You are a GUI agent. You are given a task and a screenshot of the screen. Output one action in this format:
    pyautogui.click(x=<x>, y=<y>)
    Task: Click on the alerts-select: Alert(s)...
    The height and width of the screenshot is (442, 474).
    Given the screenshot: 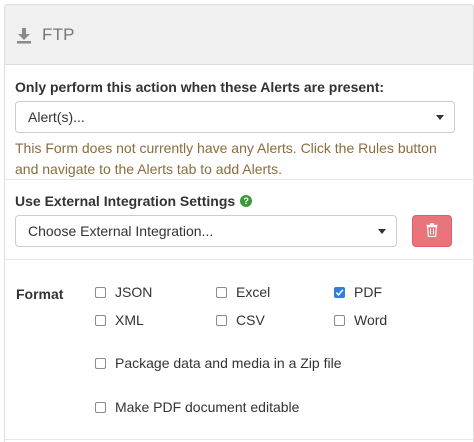 What is the action you would take?
    pyautogui.click(x=235, y=117)
    